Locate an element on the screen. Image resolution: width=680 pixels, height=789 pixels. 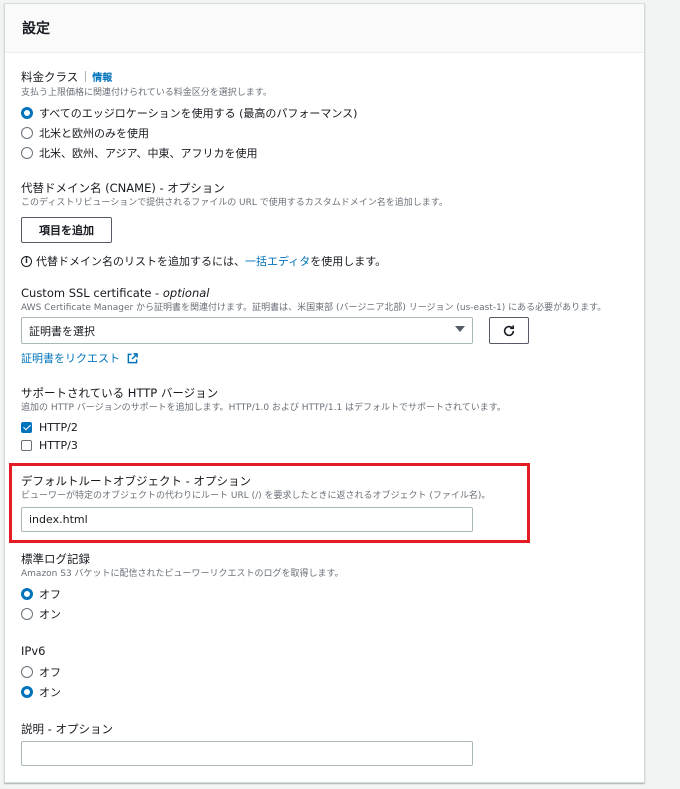
certificate-select: 証明書を選択 is located at coordinates (247, 330).